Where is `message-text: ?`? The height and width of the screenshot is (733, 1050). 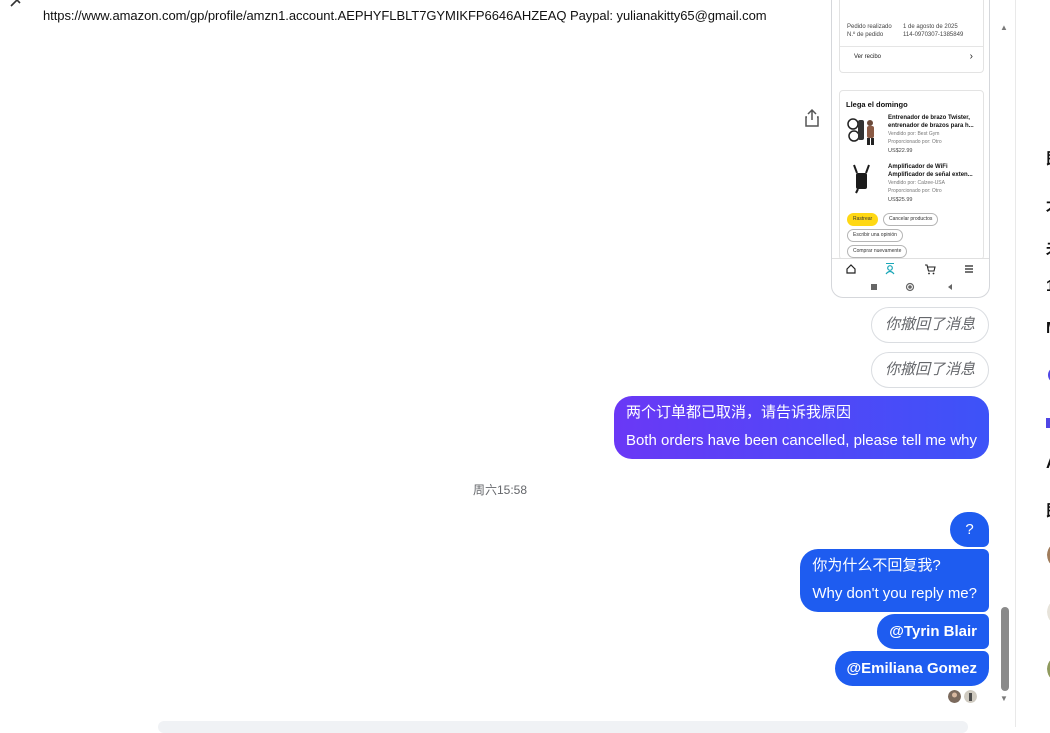
message-text: ? is located at coordinates (969, 529).